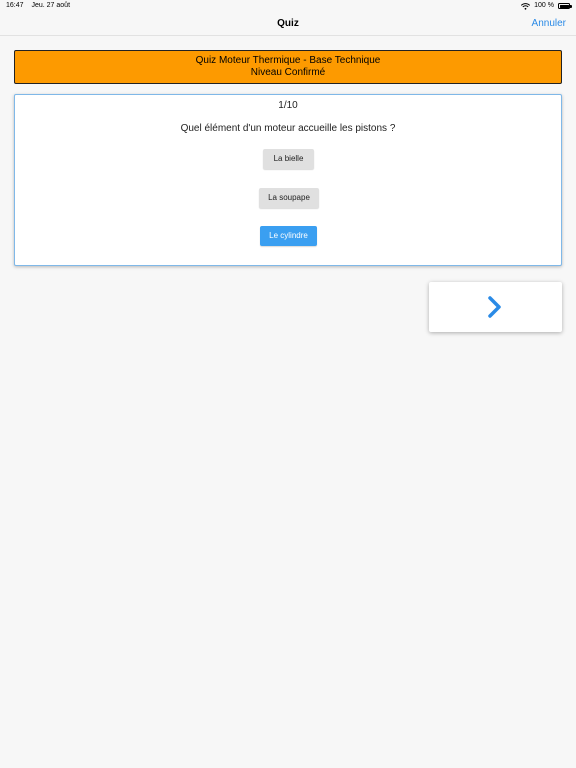 The width and height of the screenshot is (576, 768). What do you see at coordinates (288, 6) in the screenshot?
I see `status-bar: 16:47 Jeu. 27 août 100 %` at bounding box center [288, 6].